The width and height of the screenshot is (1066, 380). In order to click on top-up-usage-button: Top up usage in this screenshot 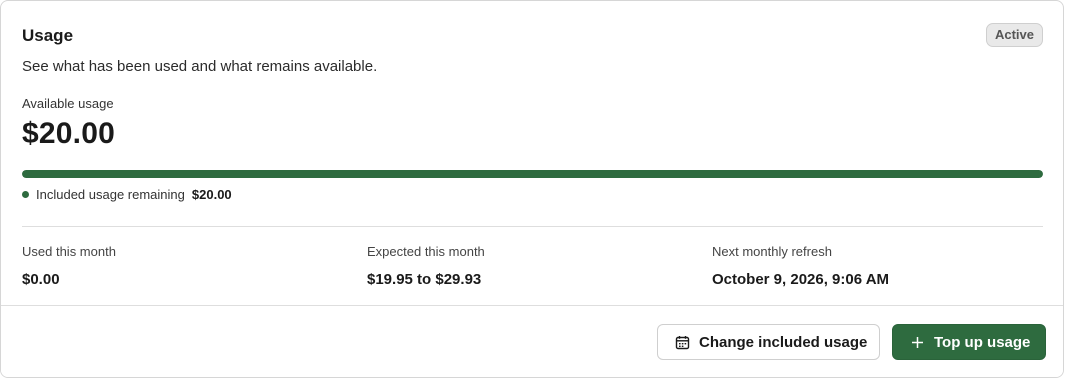, I will do `click(969, 342)`.